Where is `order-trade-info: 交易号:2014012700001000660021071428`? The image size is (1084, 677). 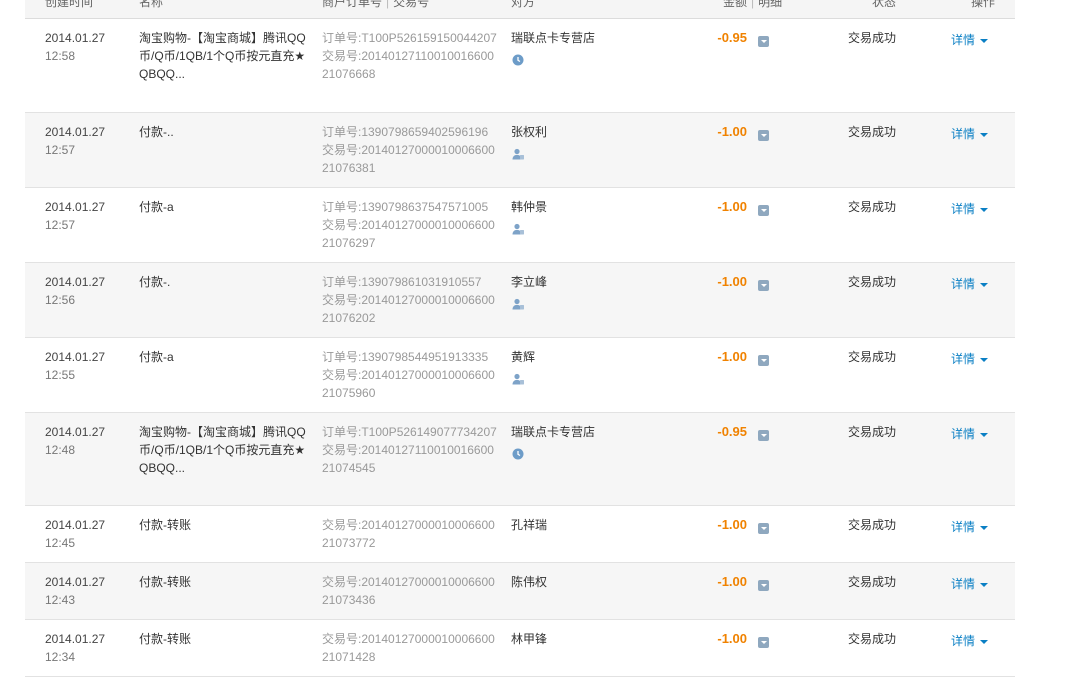 order-trade-info: 交易号:2014012700001000660021071428 is located at coordinates (411, 648).